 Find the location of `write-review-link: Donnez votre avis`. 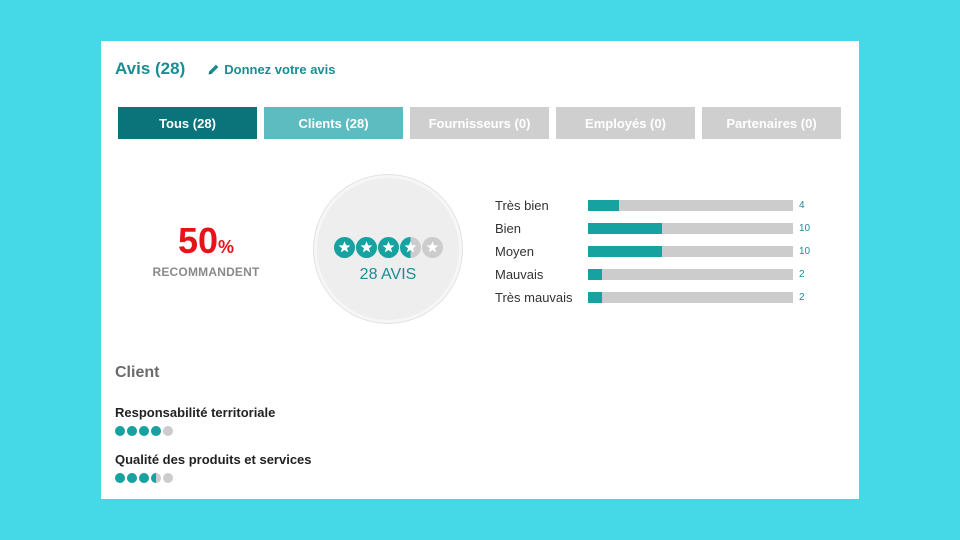

write-review-link: Donnez votre avis is located at coordinates (271, 69).